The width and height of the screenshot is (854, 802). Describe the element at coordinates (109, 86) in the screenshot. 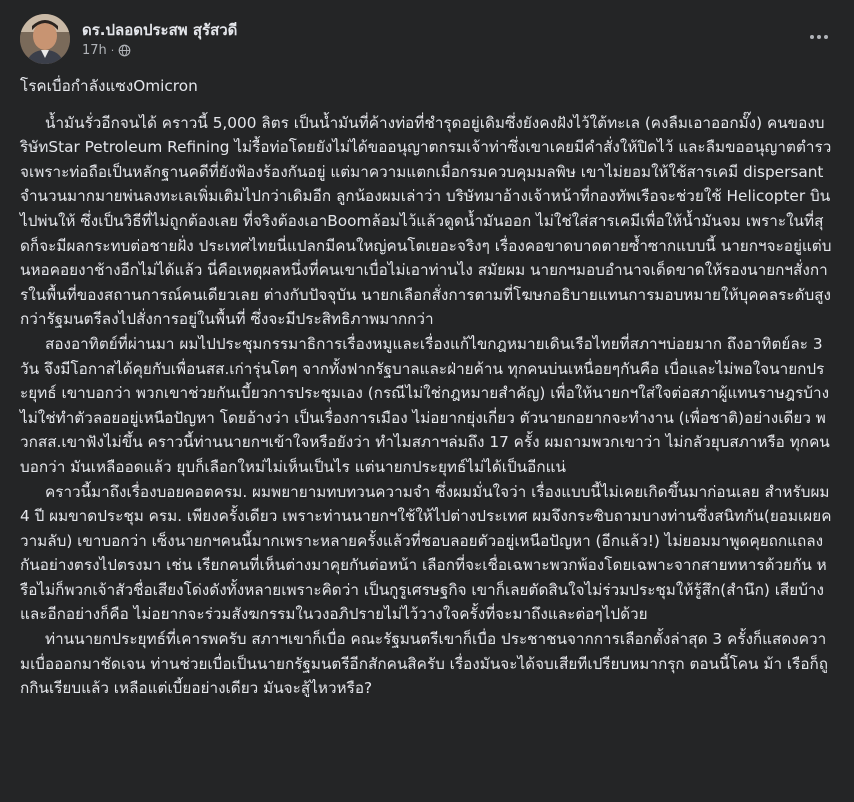

I see `post-title: โรคเบื่อกำลังแซงOmicron` at that location.